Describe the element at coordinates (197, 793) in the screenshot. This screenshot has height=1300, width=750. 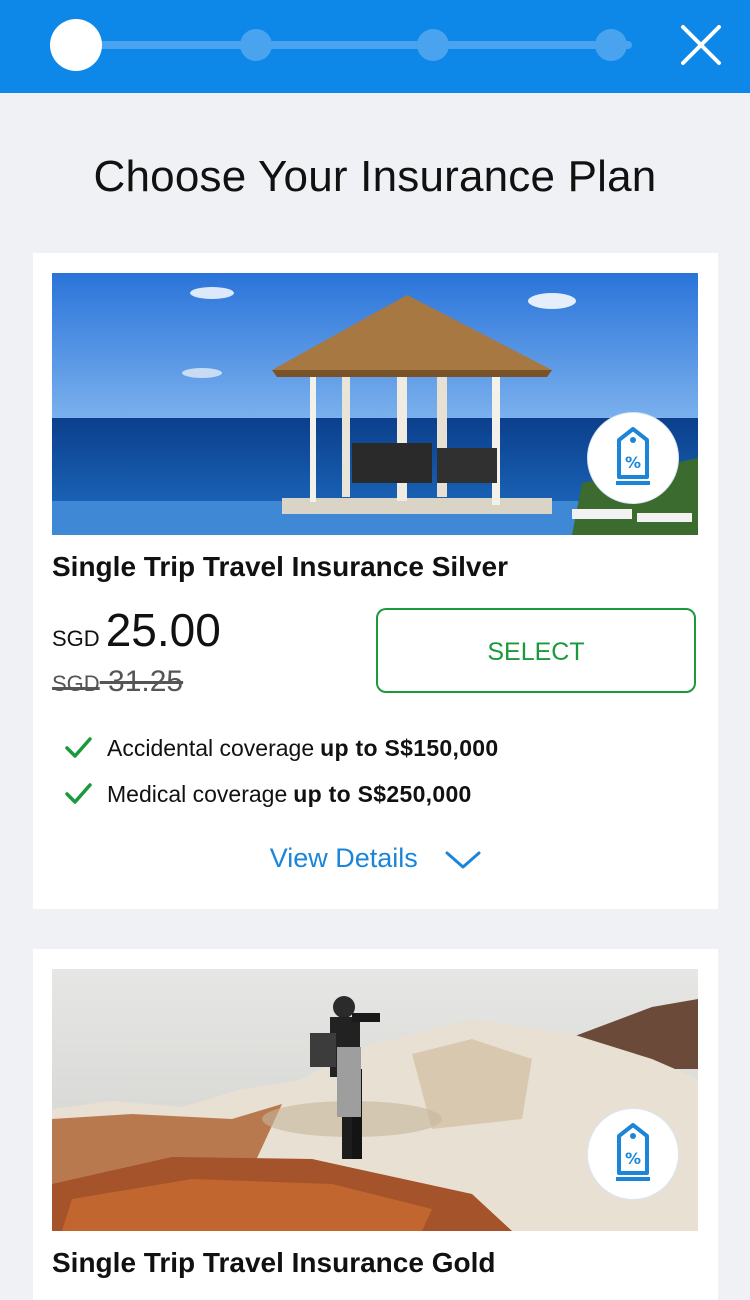
I see `feature-text: Medical coverage` at that location.